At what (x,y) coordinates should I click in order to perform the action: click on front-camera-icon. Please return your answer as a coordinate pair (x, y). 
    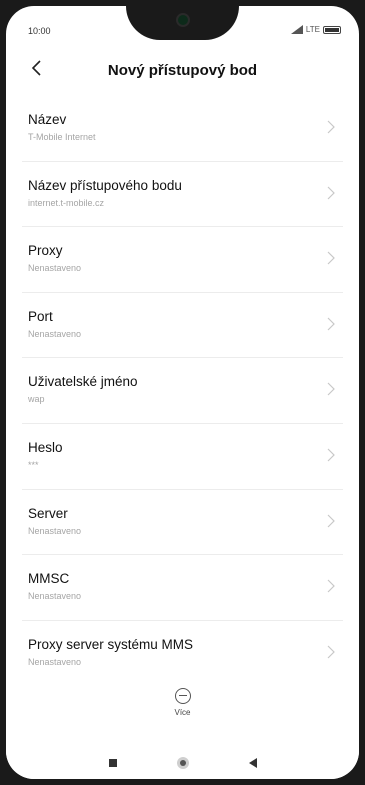
    Looking at the image, I should click on (183, 20).